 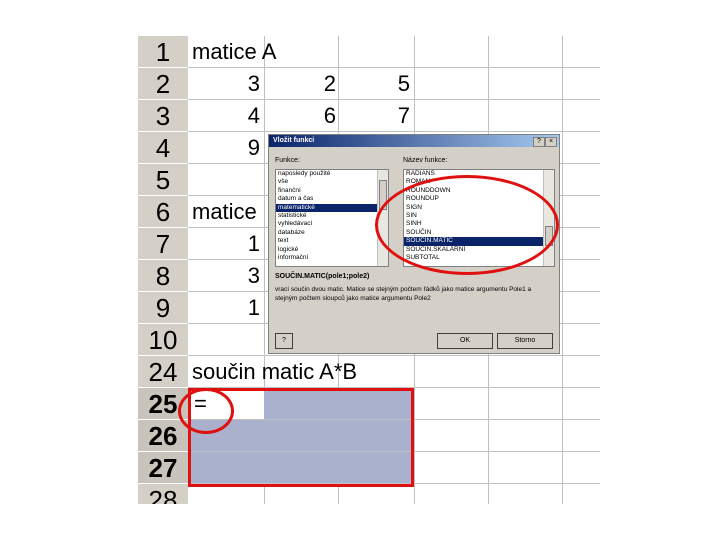 I want to click on category-item: datum a čas, so click(x=332, y=199).